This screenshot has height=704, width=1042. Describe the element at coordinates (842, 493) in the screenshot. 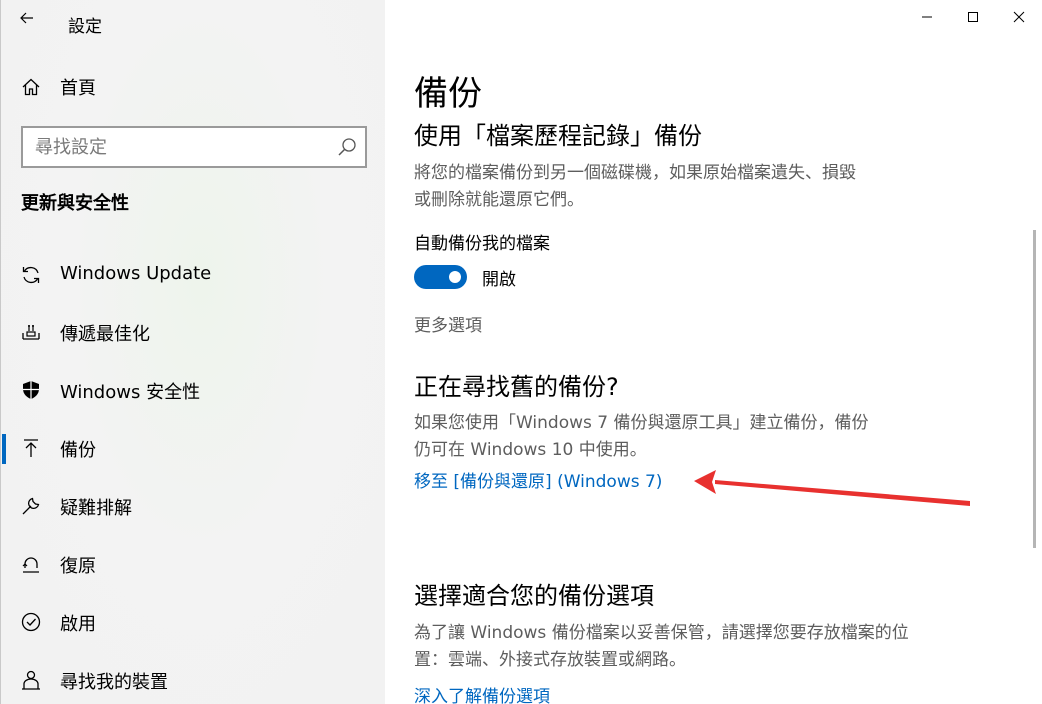

I see `annotation-arrow-shaft` at that location.